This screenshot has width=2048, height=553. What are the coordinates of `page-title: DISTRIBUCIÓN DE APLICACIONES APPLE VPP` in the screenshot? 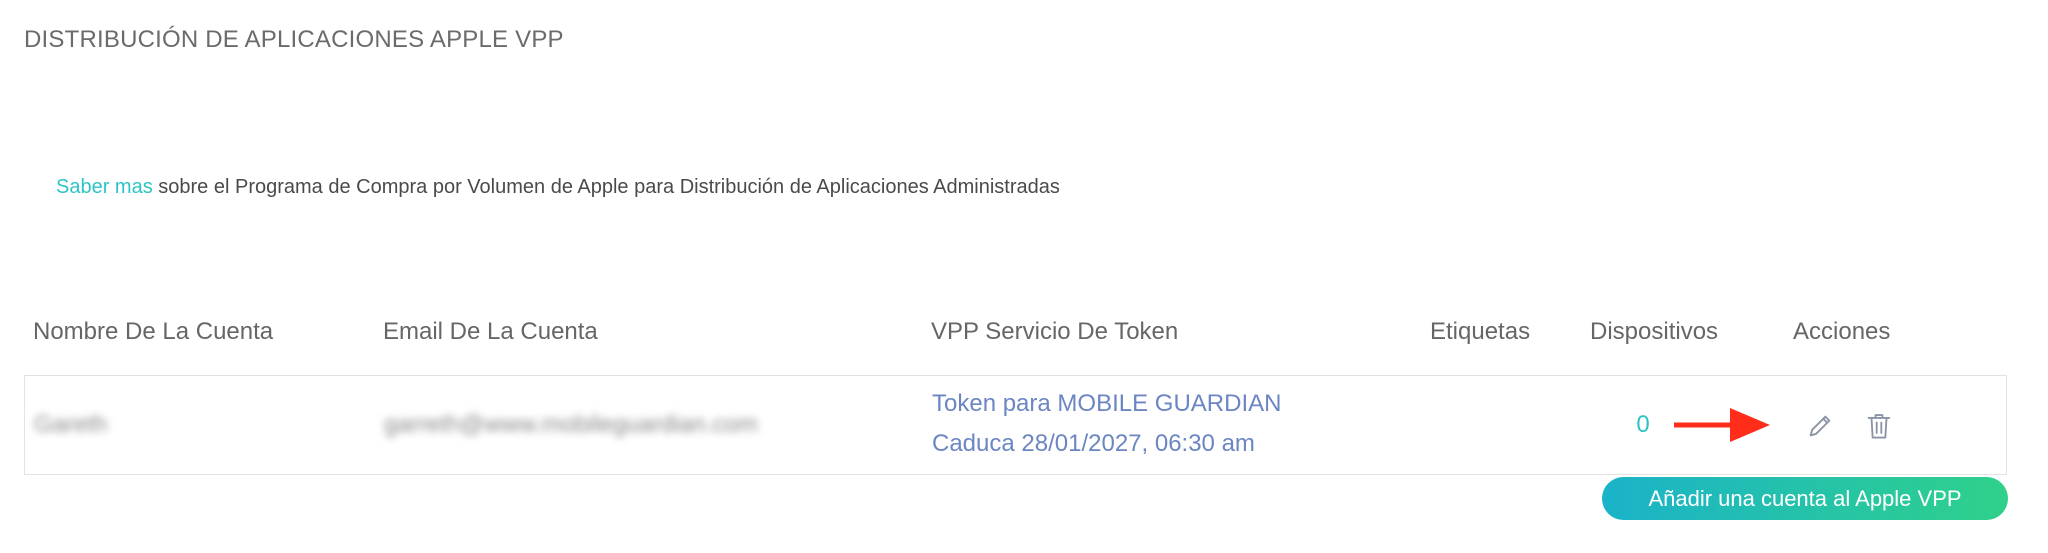 It's located at (294, 39).